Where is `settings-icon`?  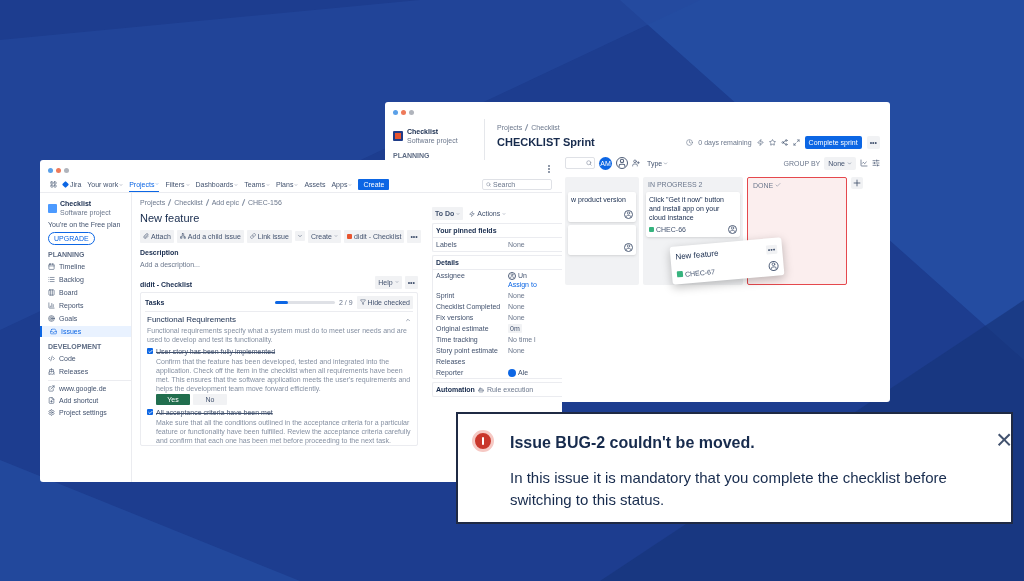
settings-icon is located at coordinates (51, 412).